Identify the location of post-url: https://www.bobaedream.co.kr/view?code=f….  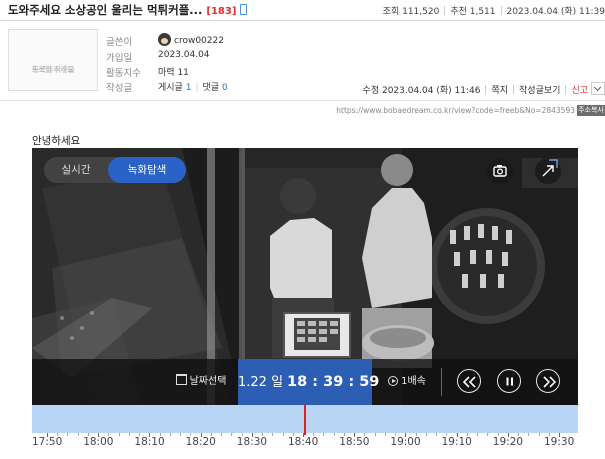
(455, 110).